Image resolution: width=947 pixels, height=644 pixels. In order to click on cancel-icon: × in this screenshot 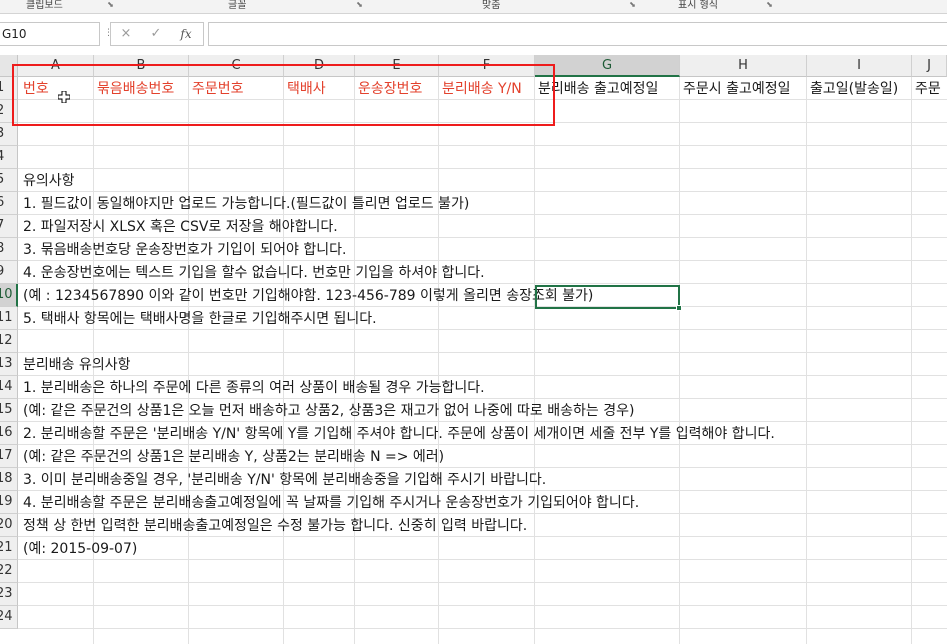, I will do `click(126, 34)`.